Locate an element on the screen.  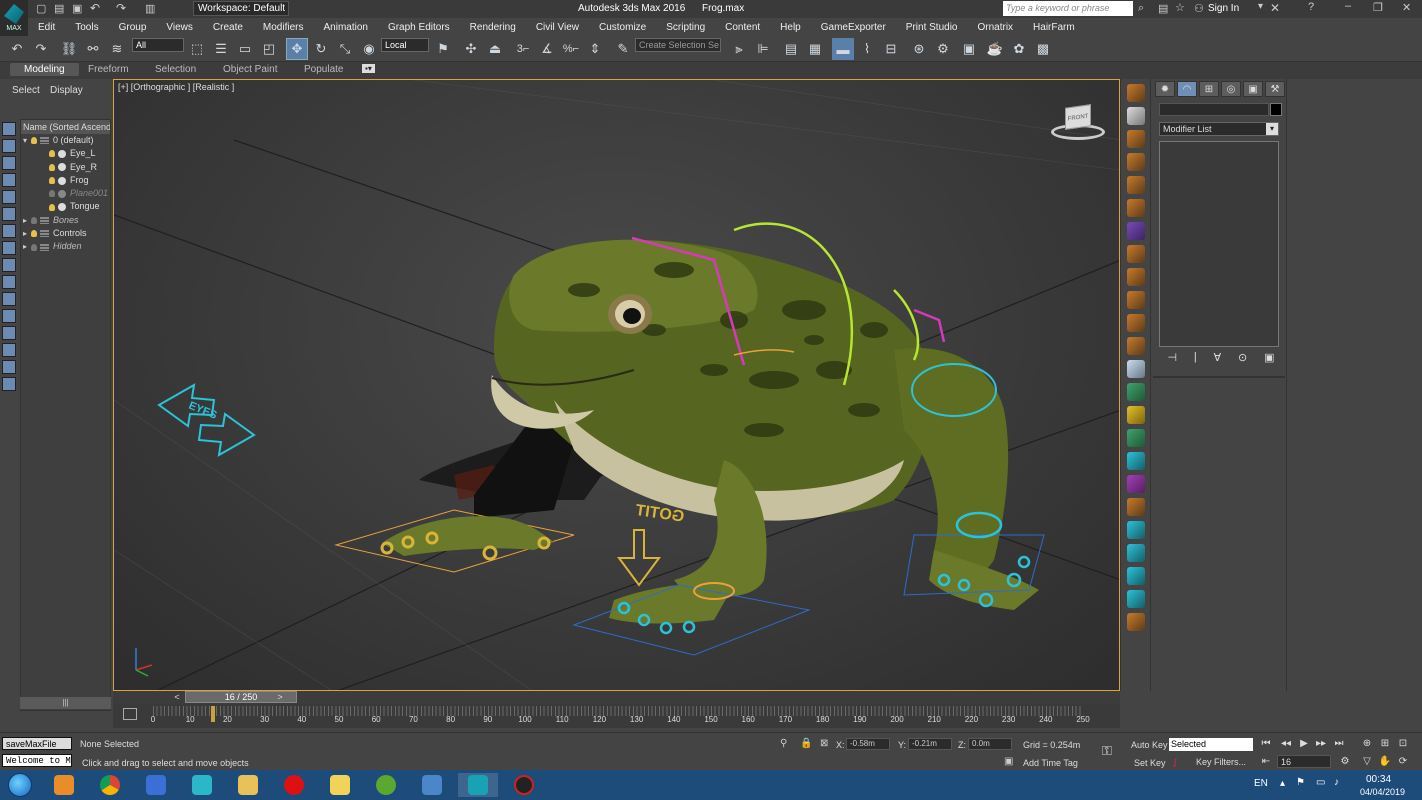
reference-coord-dropdown: Local is located at coordinates (405, 45).